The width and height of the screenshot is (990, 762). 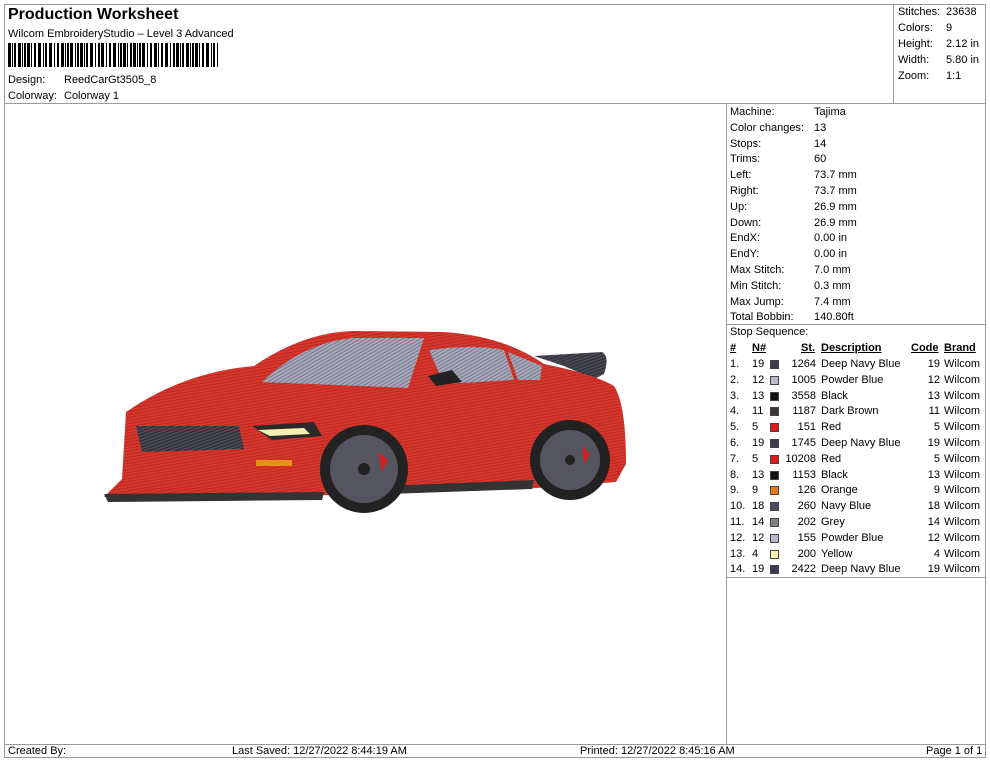 What do you see at coordinates (767, 127) in the screenshot?
I see `machine-info-label: Color changes:` at bounding box center [767, 127].